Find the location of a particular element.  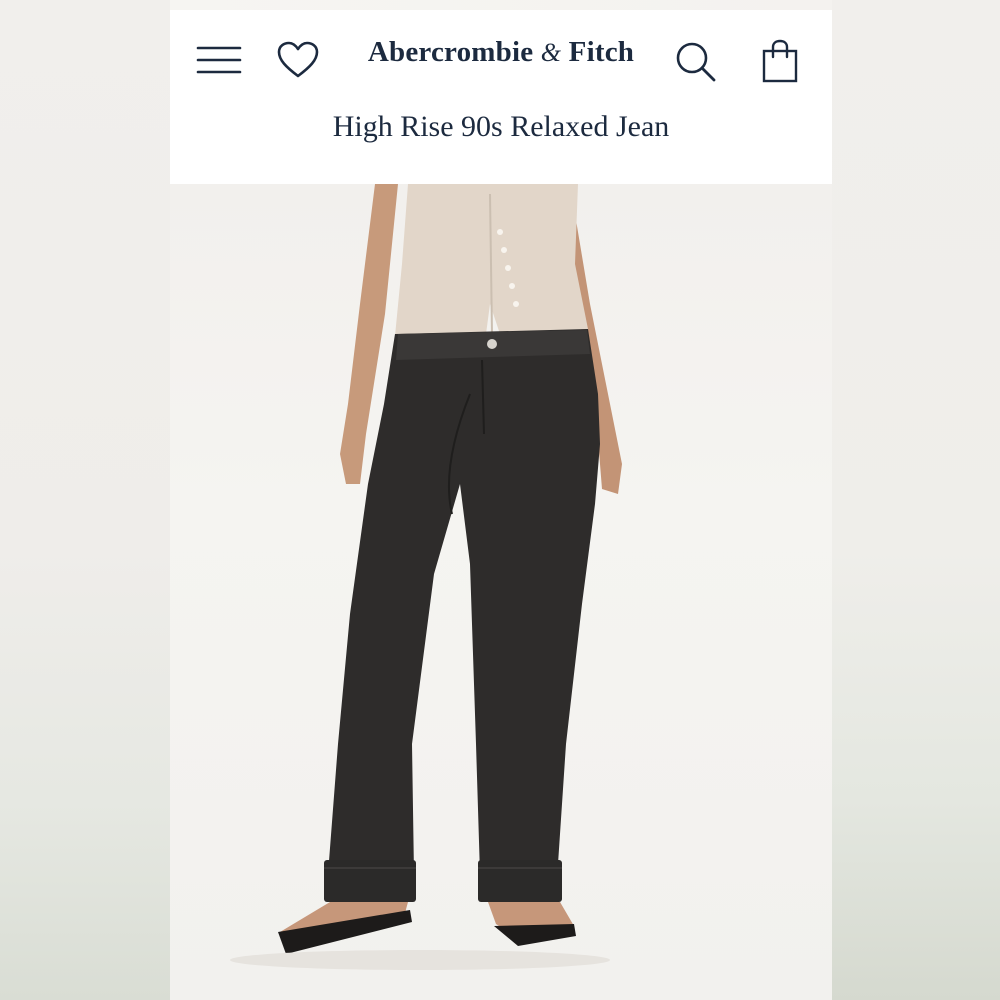

search-icon is located at coordinates (696, 62).